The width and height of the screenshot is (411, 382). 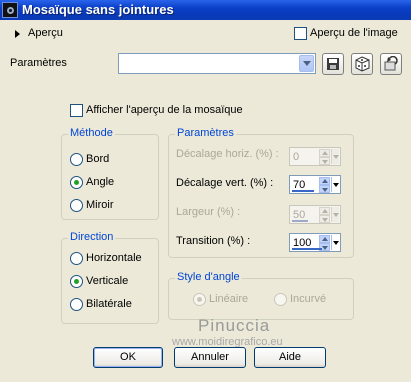 What do you see at coordinates (98, 9) in the screenshot?
I see `window-title: Mosaïque sans jointures` at bounding box center [98, 9].